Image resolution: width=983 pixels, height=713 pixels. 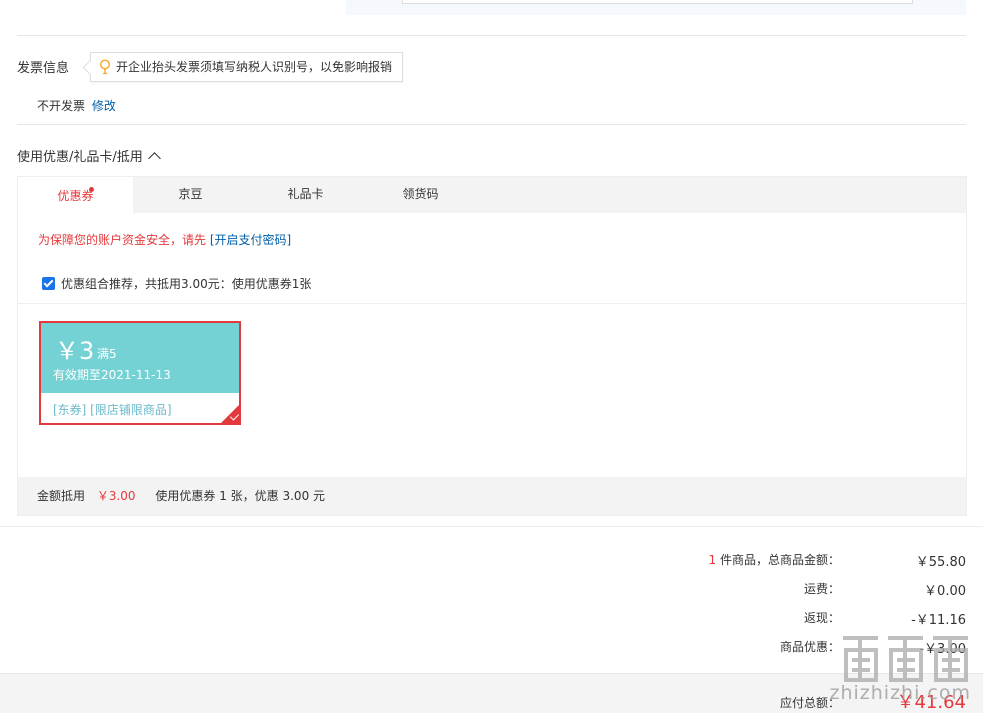 I want to click on deduct-label: 金额抵用, so click(x=61, y=496).